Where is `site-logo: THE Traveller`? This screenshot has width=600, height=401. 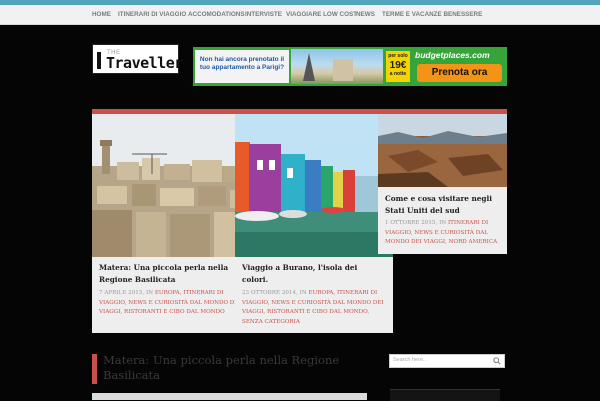 site-logo: THE Traveller is located at coordinates (137, 59).